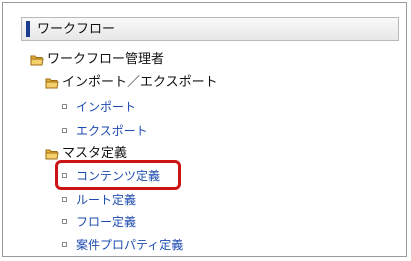  What do you see at coordinates (28, 29) in the screenshot?
I see `header-accent-bar` at bounding box center [28, 29].